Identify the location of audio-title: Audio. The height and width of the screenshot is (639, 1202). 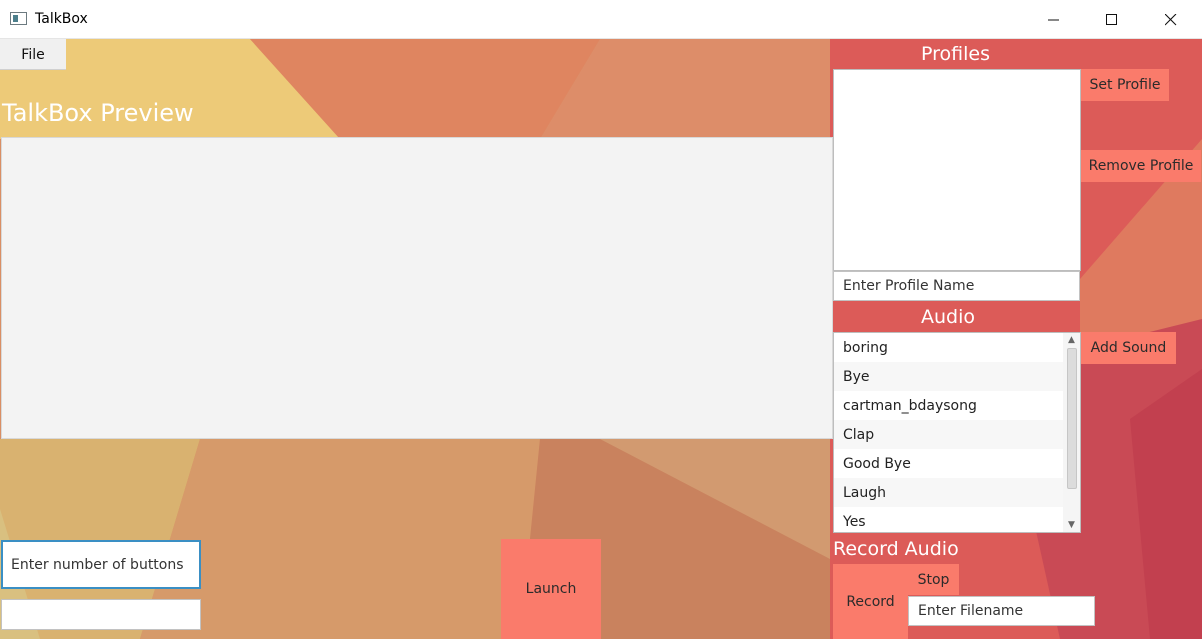
(948, 317).